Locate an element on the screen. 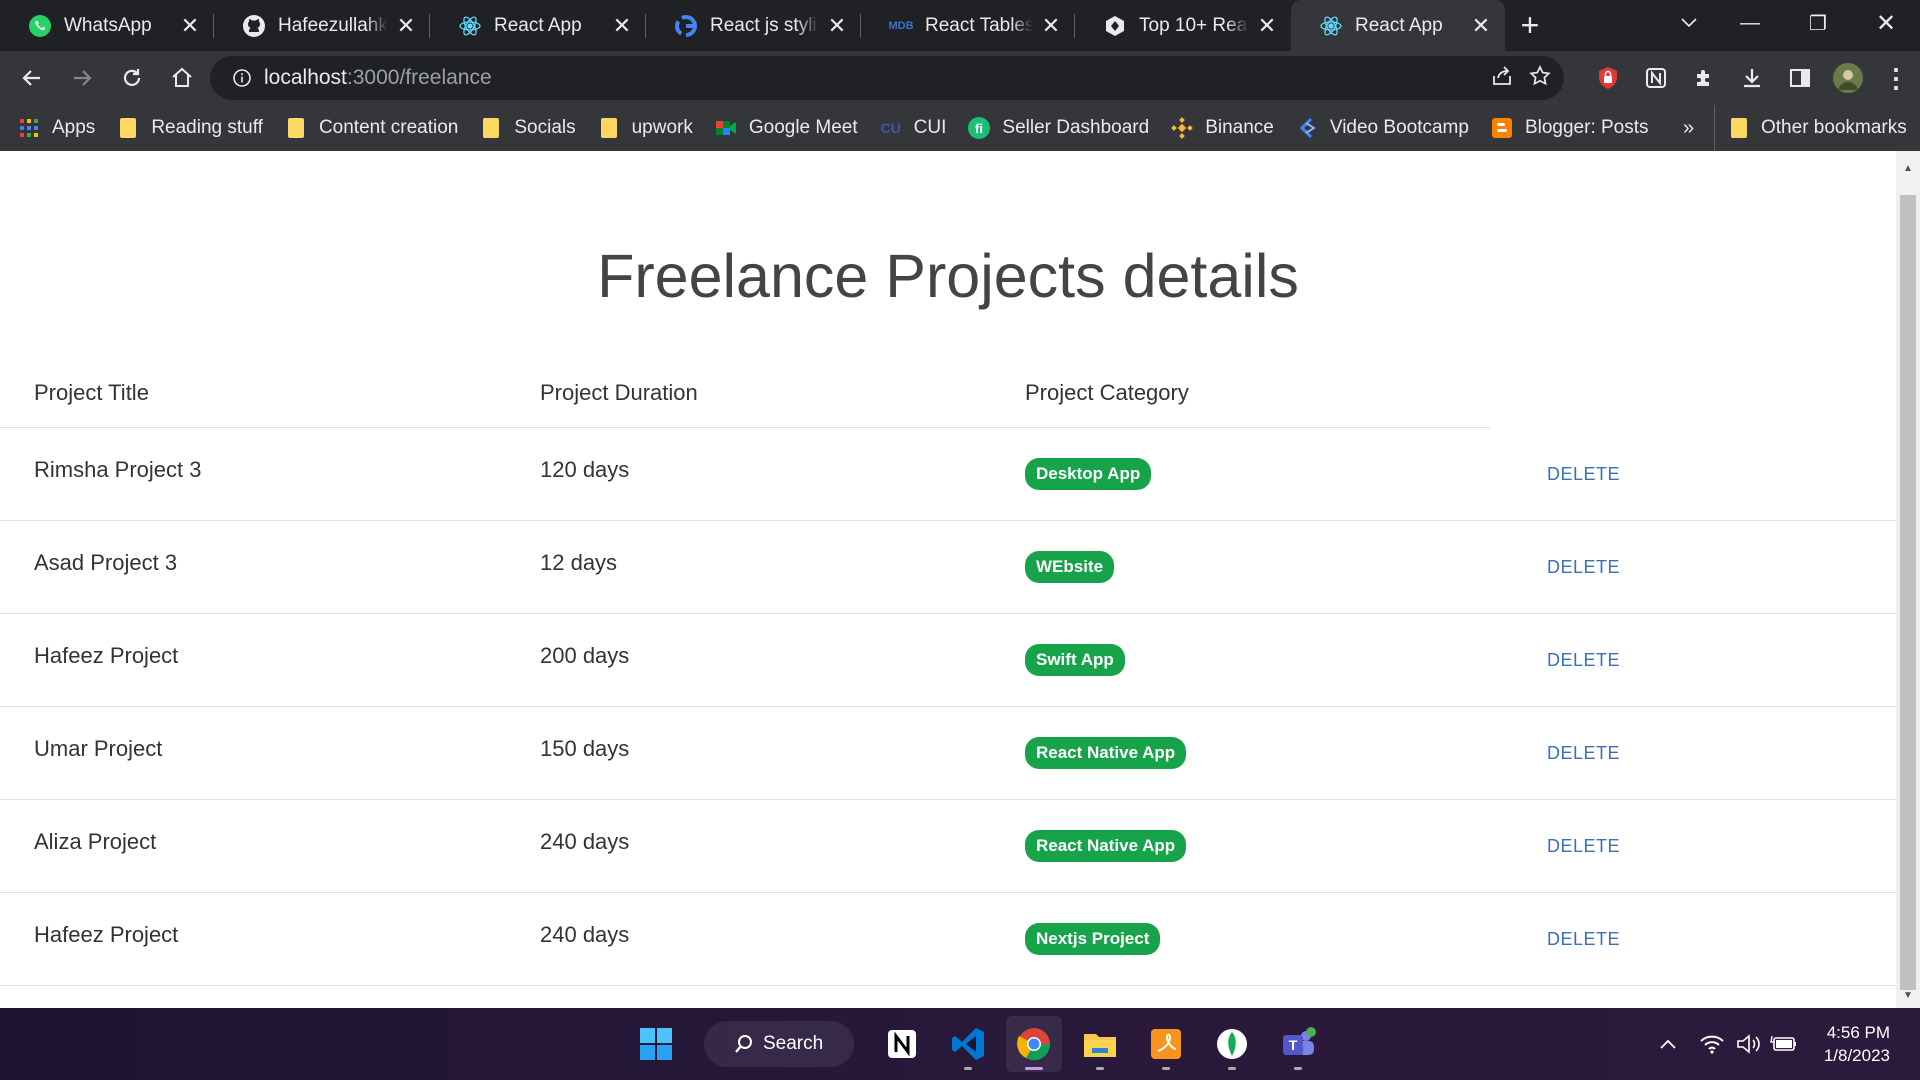  battery-icon is located at coordinates (1784, 1044).